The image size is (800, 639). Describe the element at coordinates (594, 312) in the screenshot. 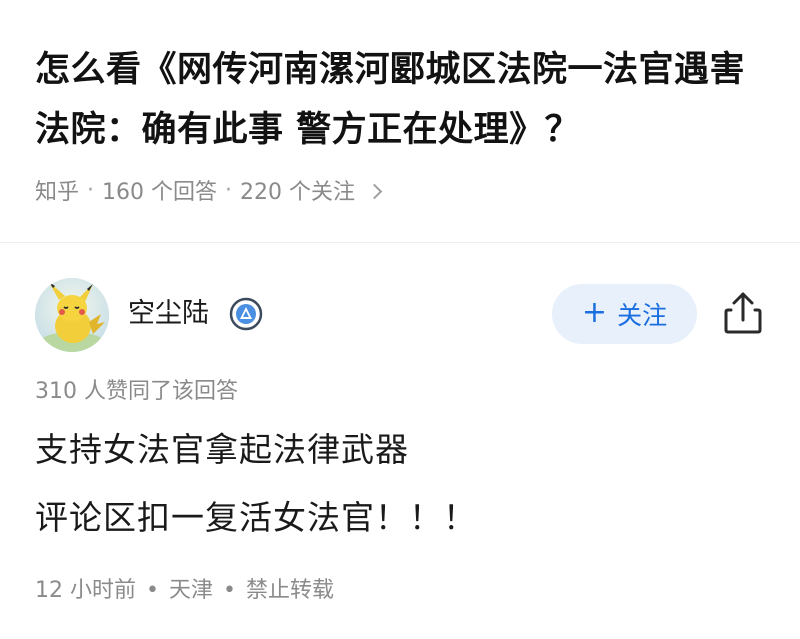

I see `plus-icon: +` at that location.